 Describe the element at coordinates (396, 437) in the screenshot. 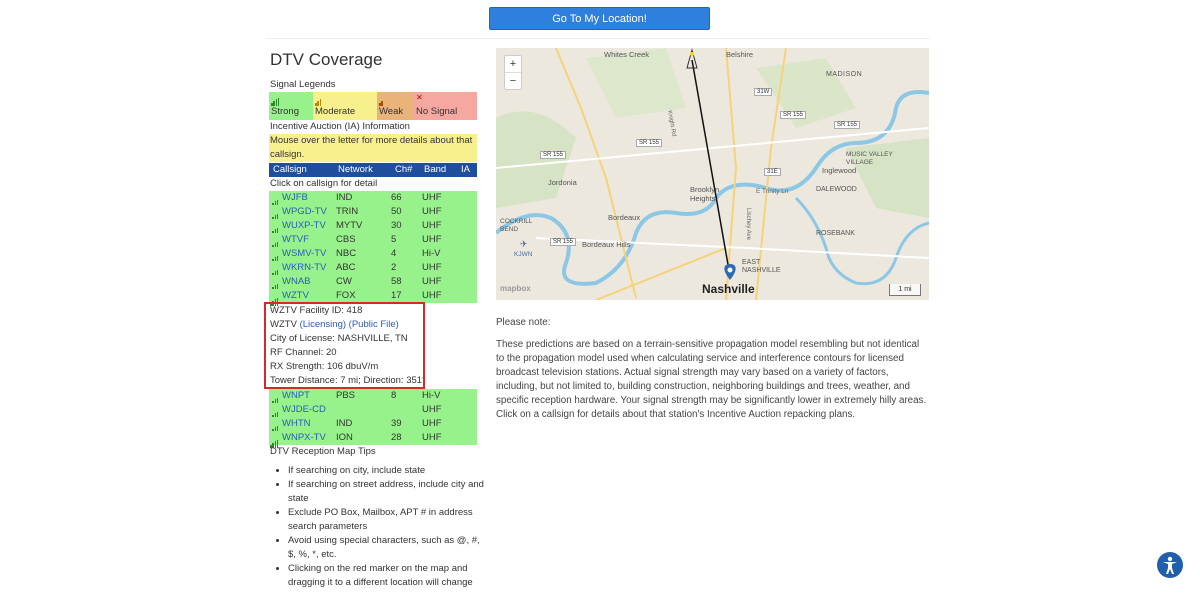

I see `channel: 28` at that location.